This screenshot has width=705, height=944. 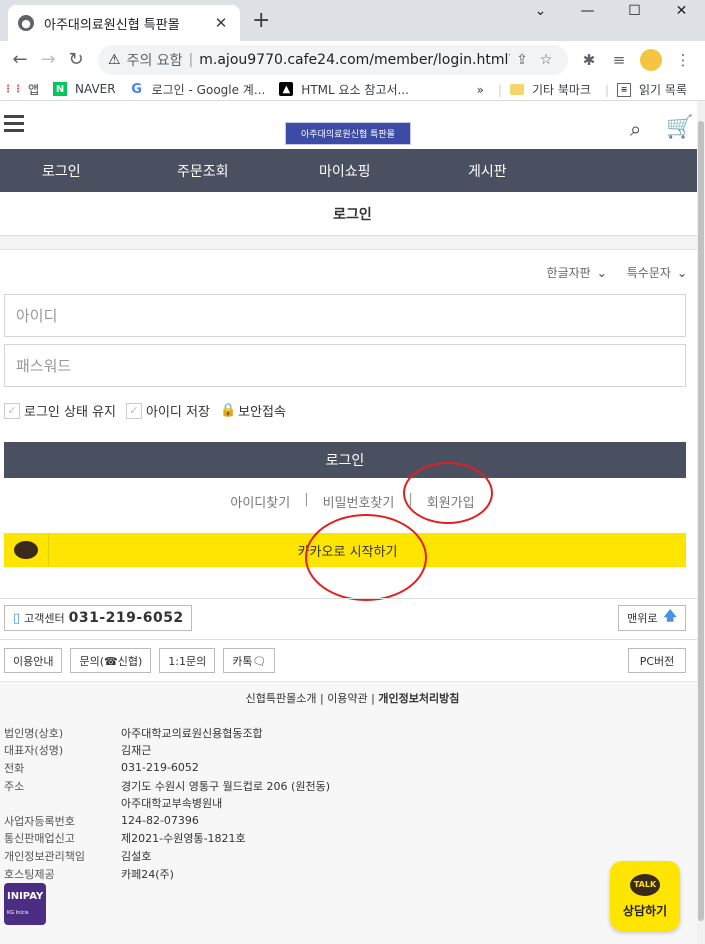 I want to click on bookmarks-overflow: », so click(x=480, y=90).